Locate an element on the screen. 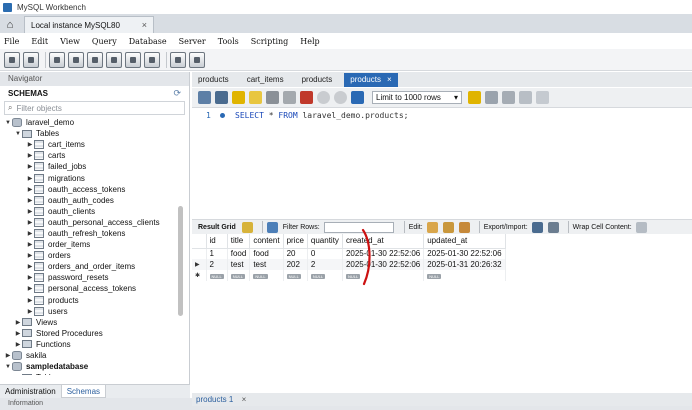 The height and width of the screenshot is (410, 692). tree-item-table: ▶ cart_items is located at coordinates (94, 144).